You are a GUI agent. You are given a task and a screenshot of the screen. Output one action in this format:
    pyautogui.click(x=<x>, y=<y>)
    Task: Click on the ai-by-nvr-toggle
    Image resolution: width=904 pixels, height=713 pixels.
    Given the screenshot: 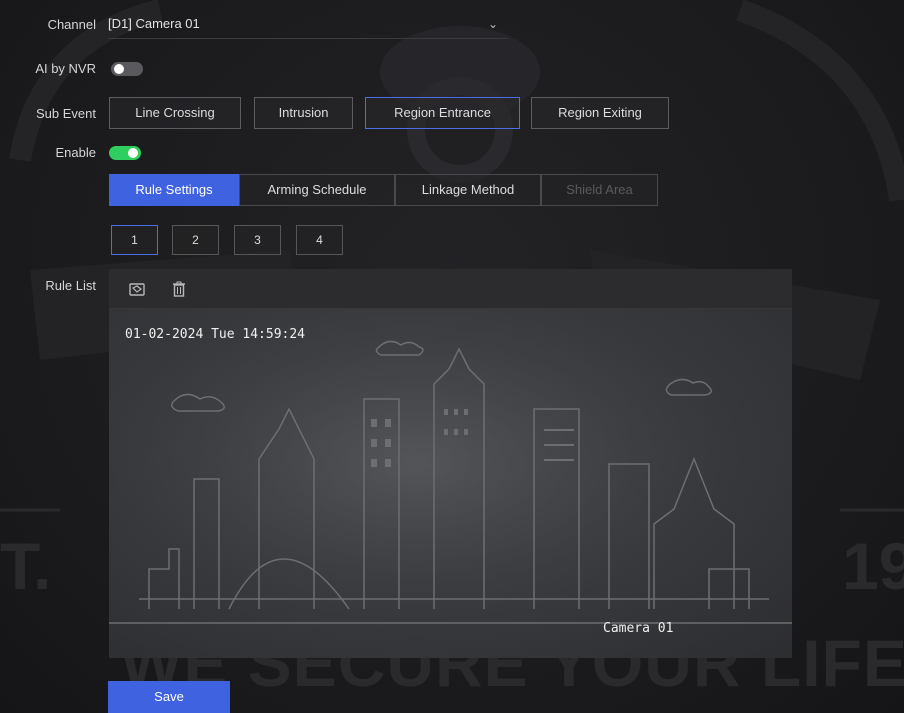 What is the action you would take?
    pyautogui.click(x=127, y=69)
    